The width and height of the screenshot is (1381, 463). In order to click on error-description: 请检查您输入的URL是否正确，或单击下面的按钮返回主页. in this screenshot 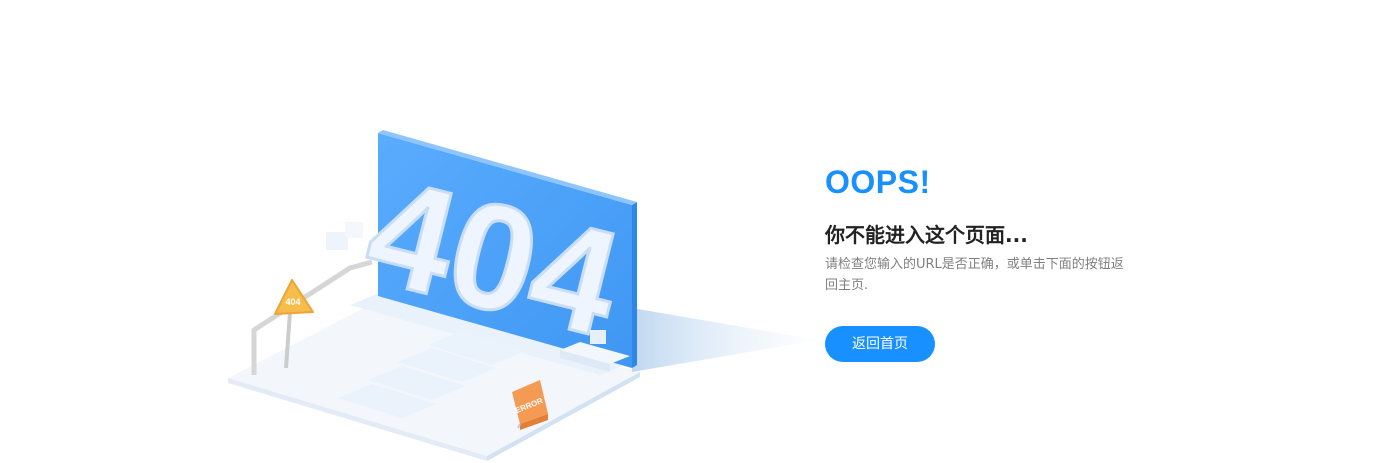, I will do `click(974, 275)`.